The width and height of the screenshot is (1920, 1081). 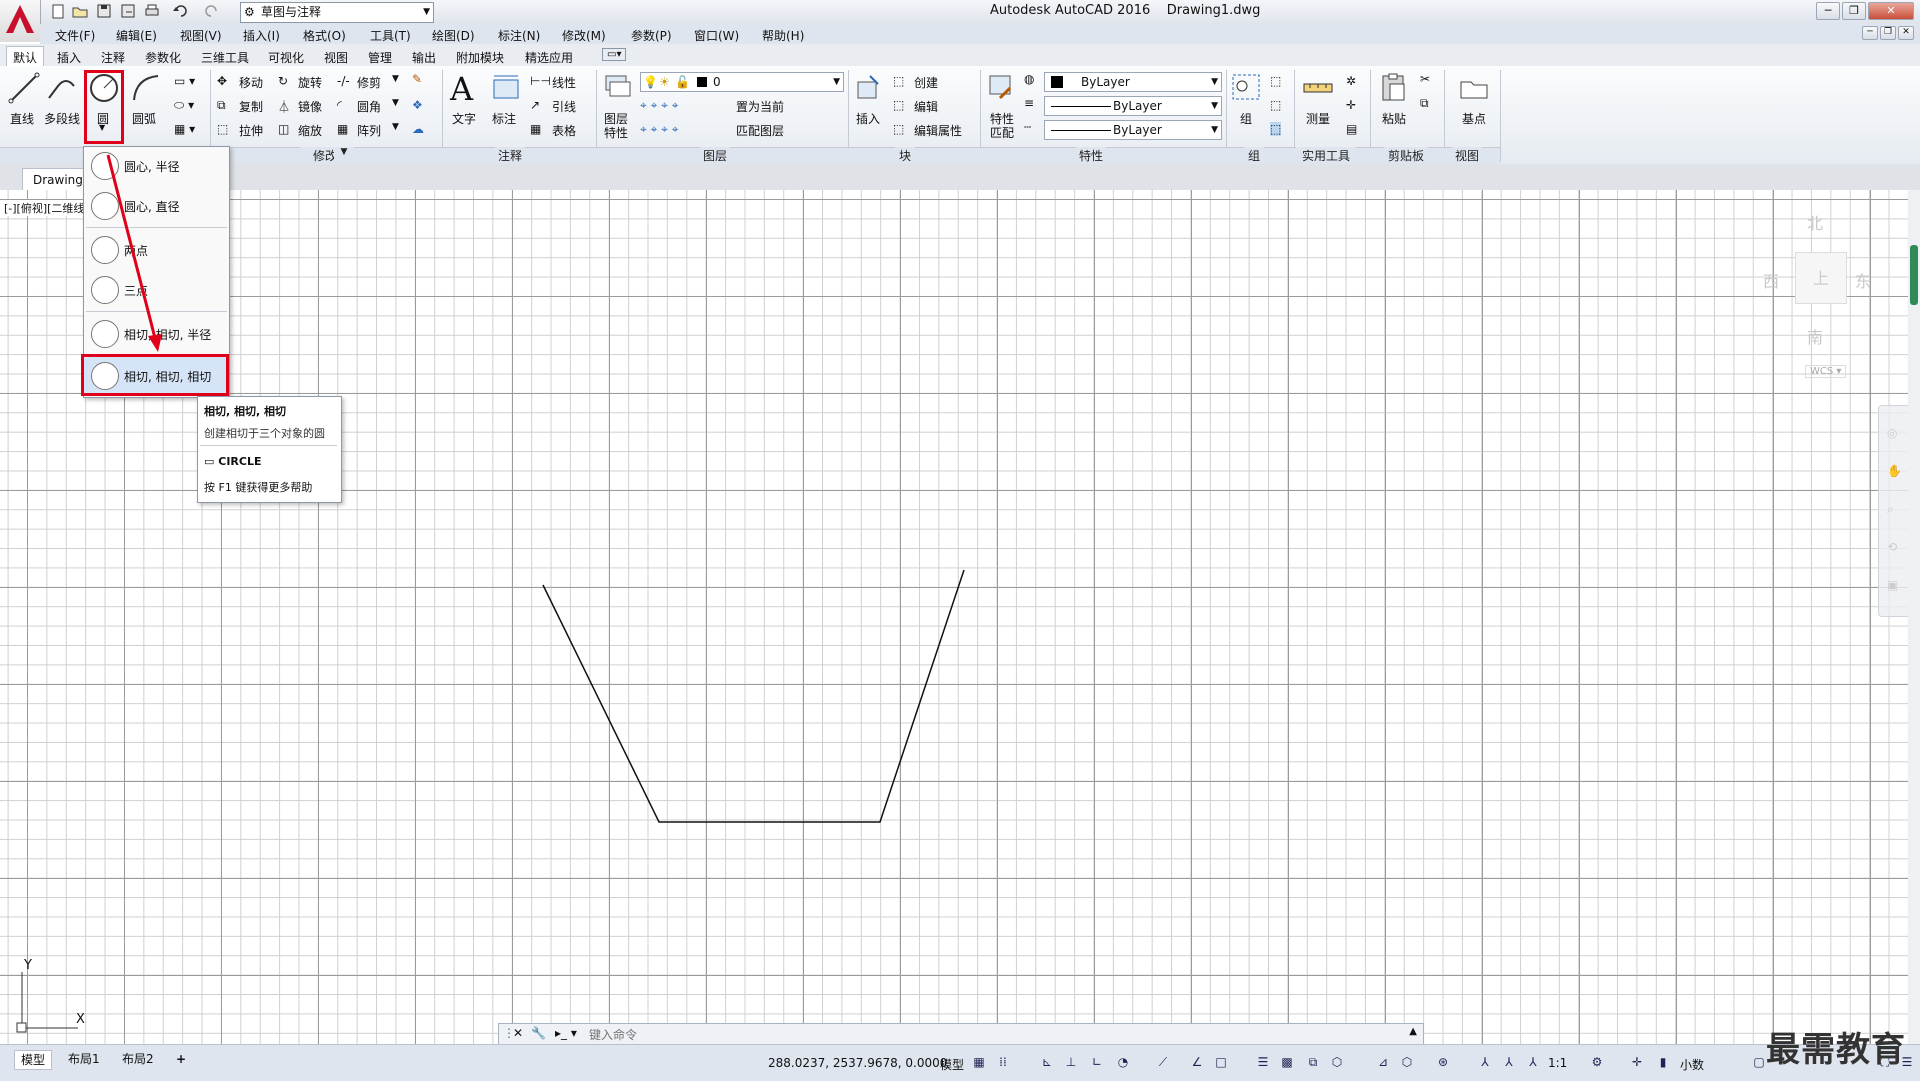 I want to click on viewcube: 北 西 东 南 上 WCS ▾, so click(x=1815, y=290).